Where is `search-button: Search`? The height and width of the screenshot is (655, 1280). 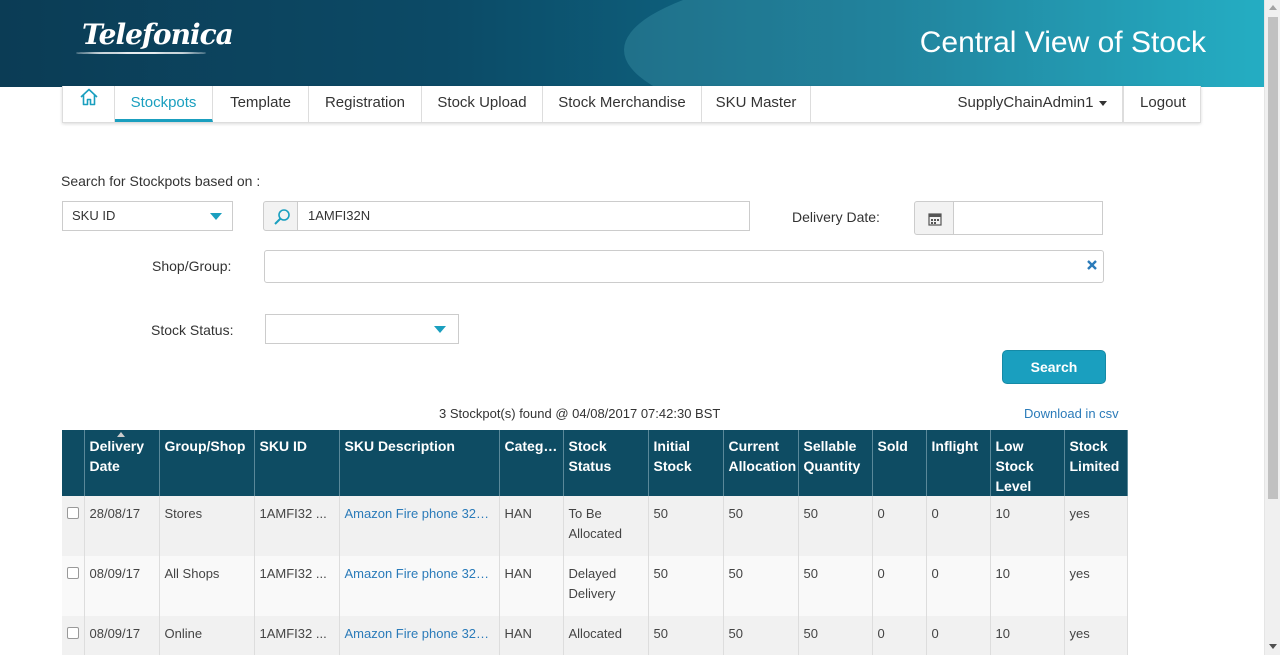
search-button: Search is located at coordinates (1054, 367).